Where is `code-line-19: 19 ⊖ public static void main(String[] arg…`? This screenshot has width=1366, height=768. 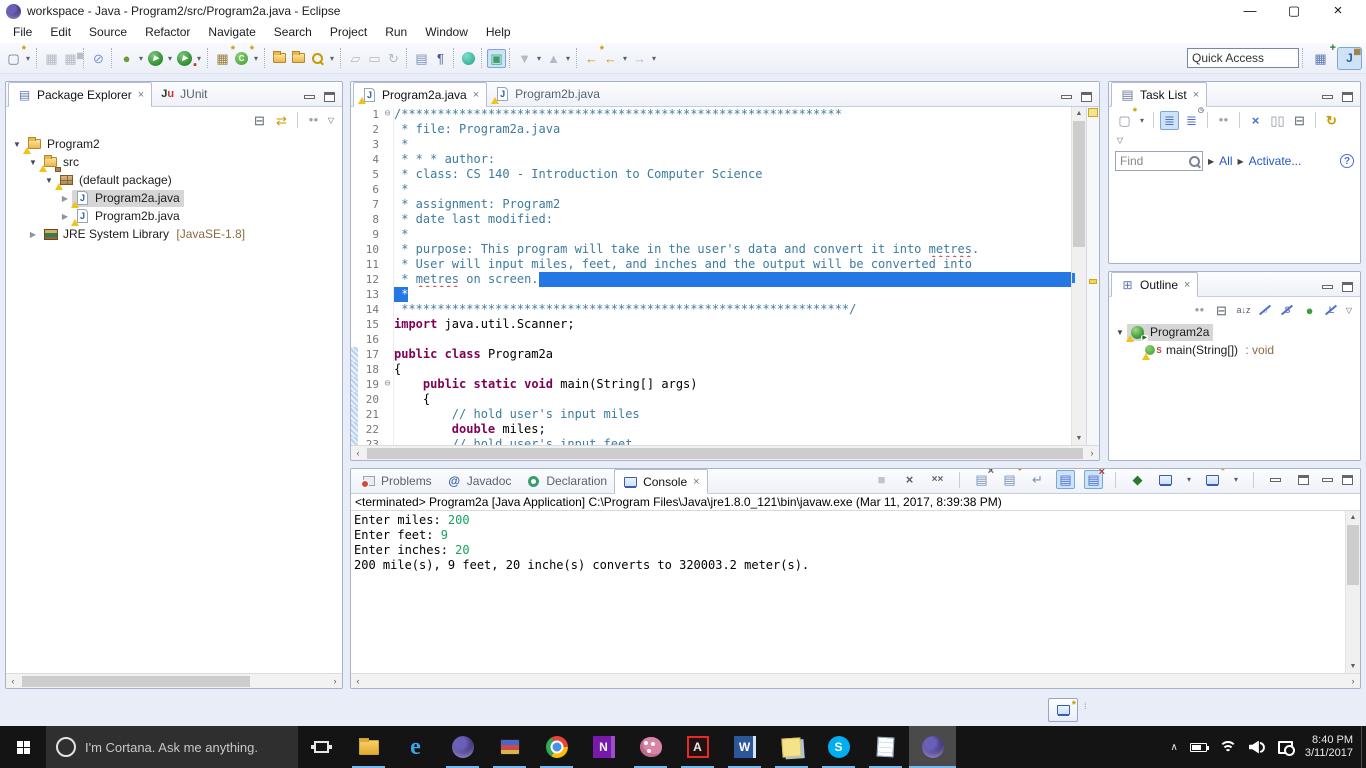 code-line-19: 19 ⊖ public static void main(String[] arg… is located at coordinates (711, 384).